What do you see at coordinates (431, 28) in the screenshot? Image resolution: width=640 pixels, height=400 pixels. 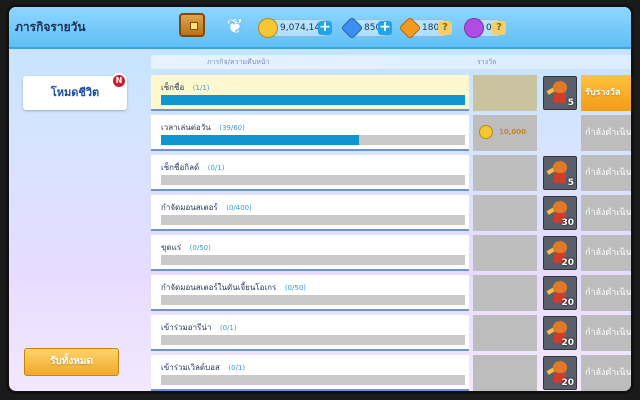 I see `orange-gem-value: 180` at bounding box center [431, 28].